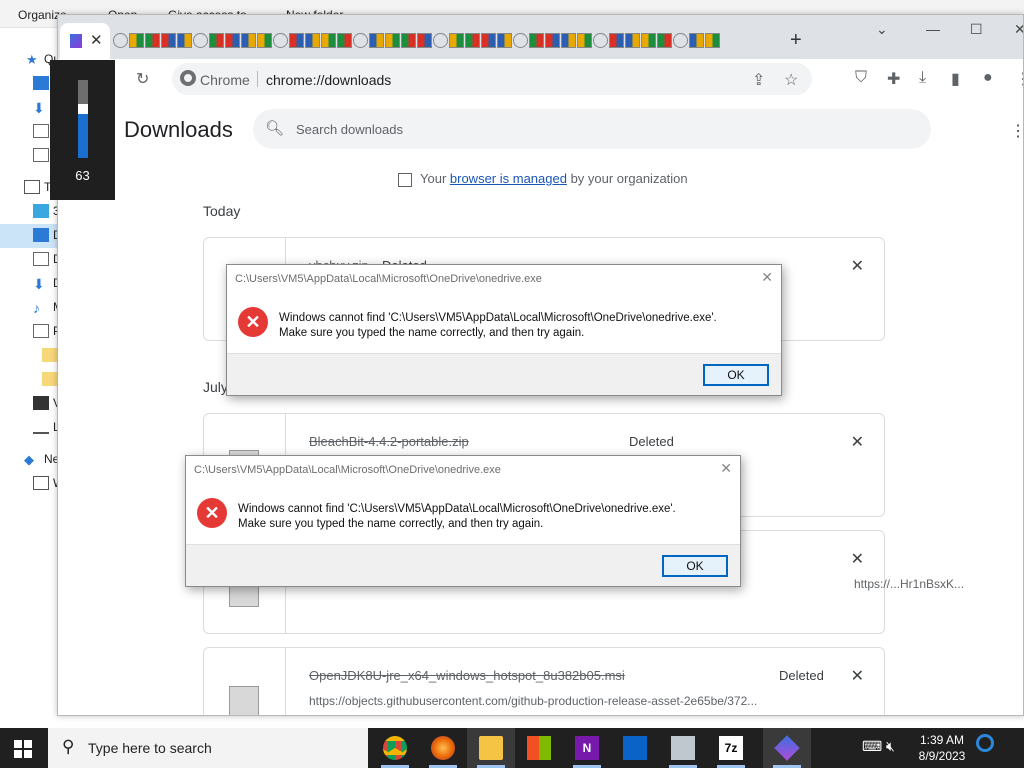 This screenshot has width=1024, height=768. What do you see at coordinates (635, 748) in the screenshot?
I see `taskbar-mail-icon` at bounding box center [635, 748].